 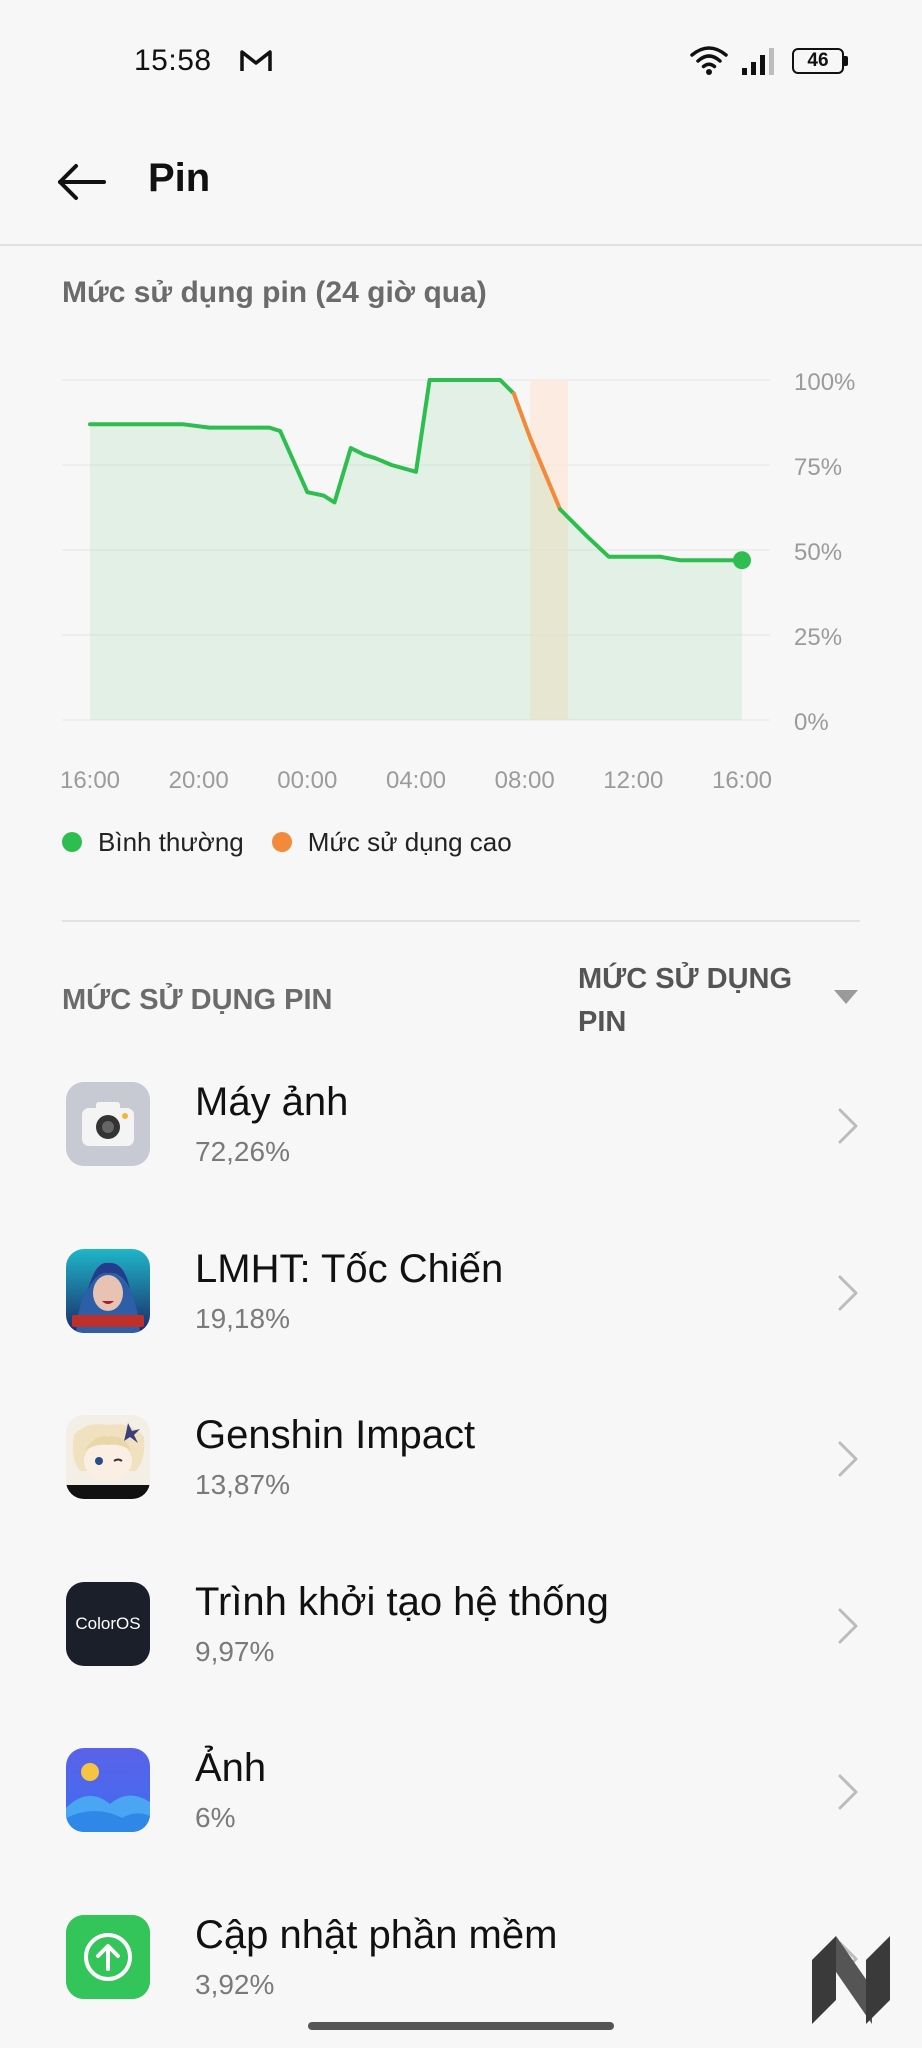 I want to click on chart-legend: Bình thường Mức sử dụng cao, so click(x=301, y=842).